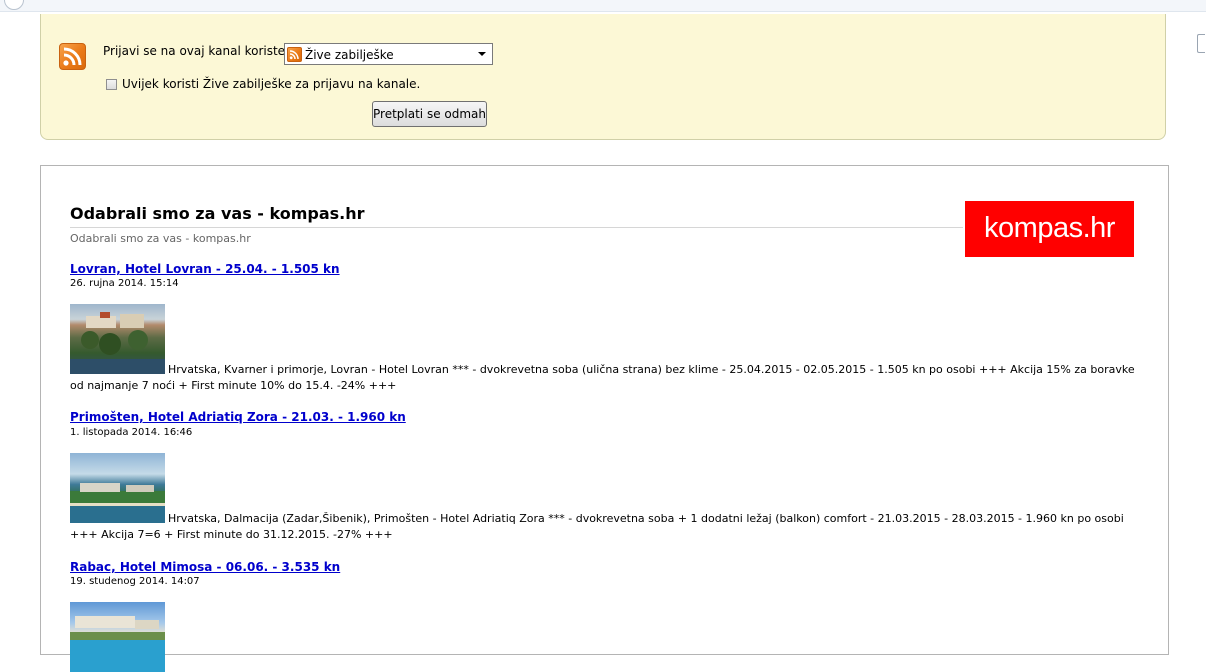 The height and width of the screenshot is (672, 1206). I want to click on subscribe-label: Prijavi se na ovaj kanal koristeći, so click(199, 51).